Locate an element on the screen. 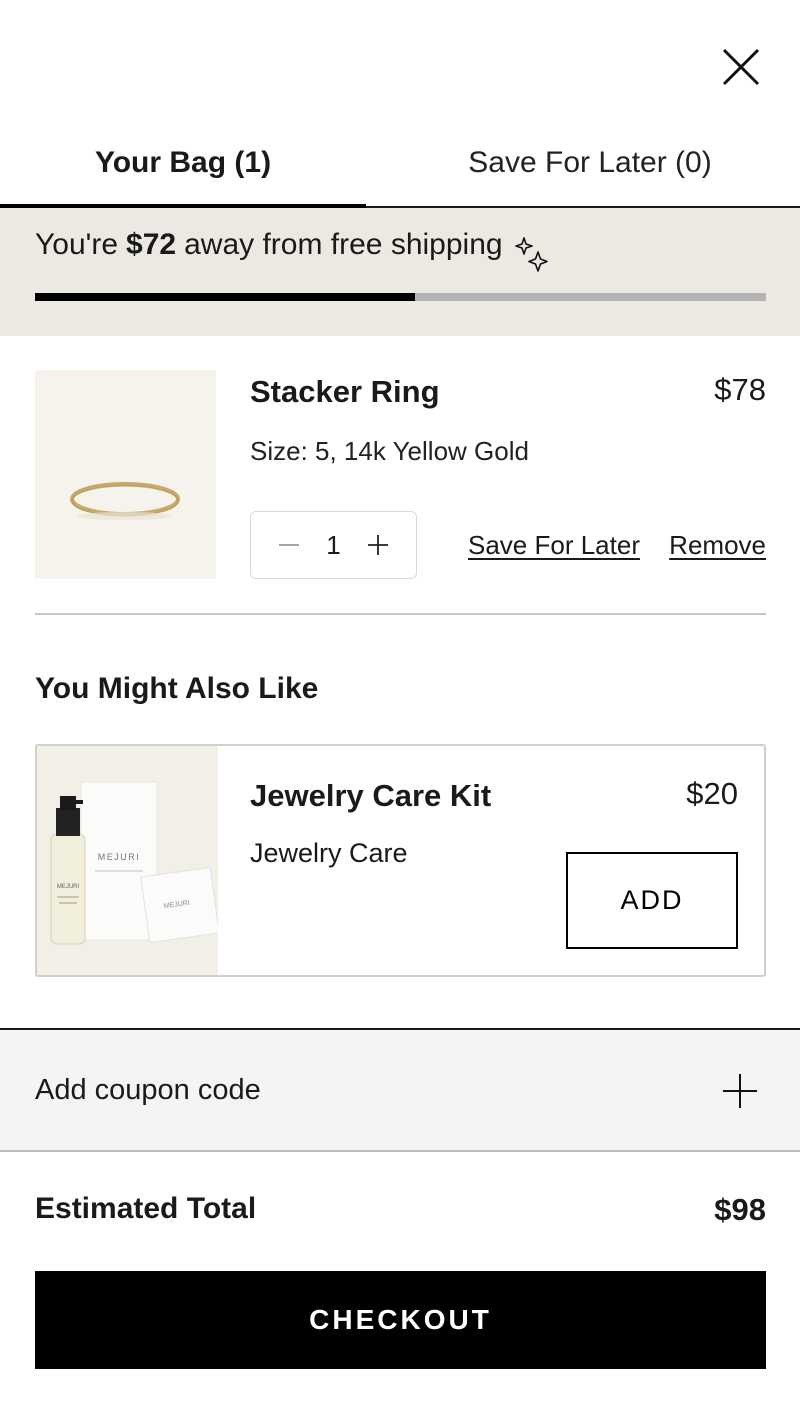 The width and height of the screenshot is (800, 1425). product-image-jewelry-care-kit: MEJURI MEJURI MEJURI is located at coordinates (127, 860).